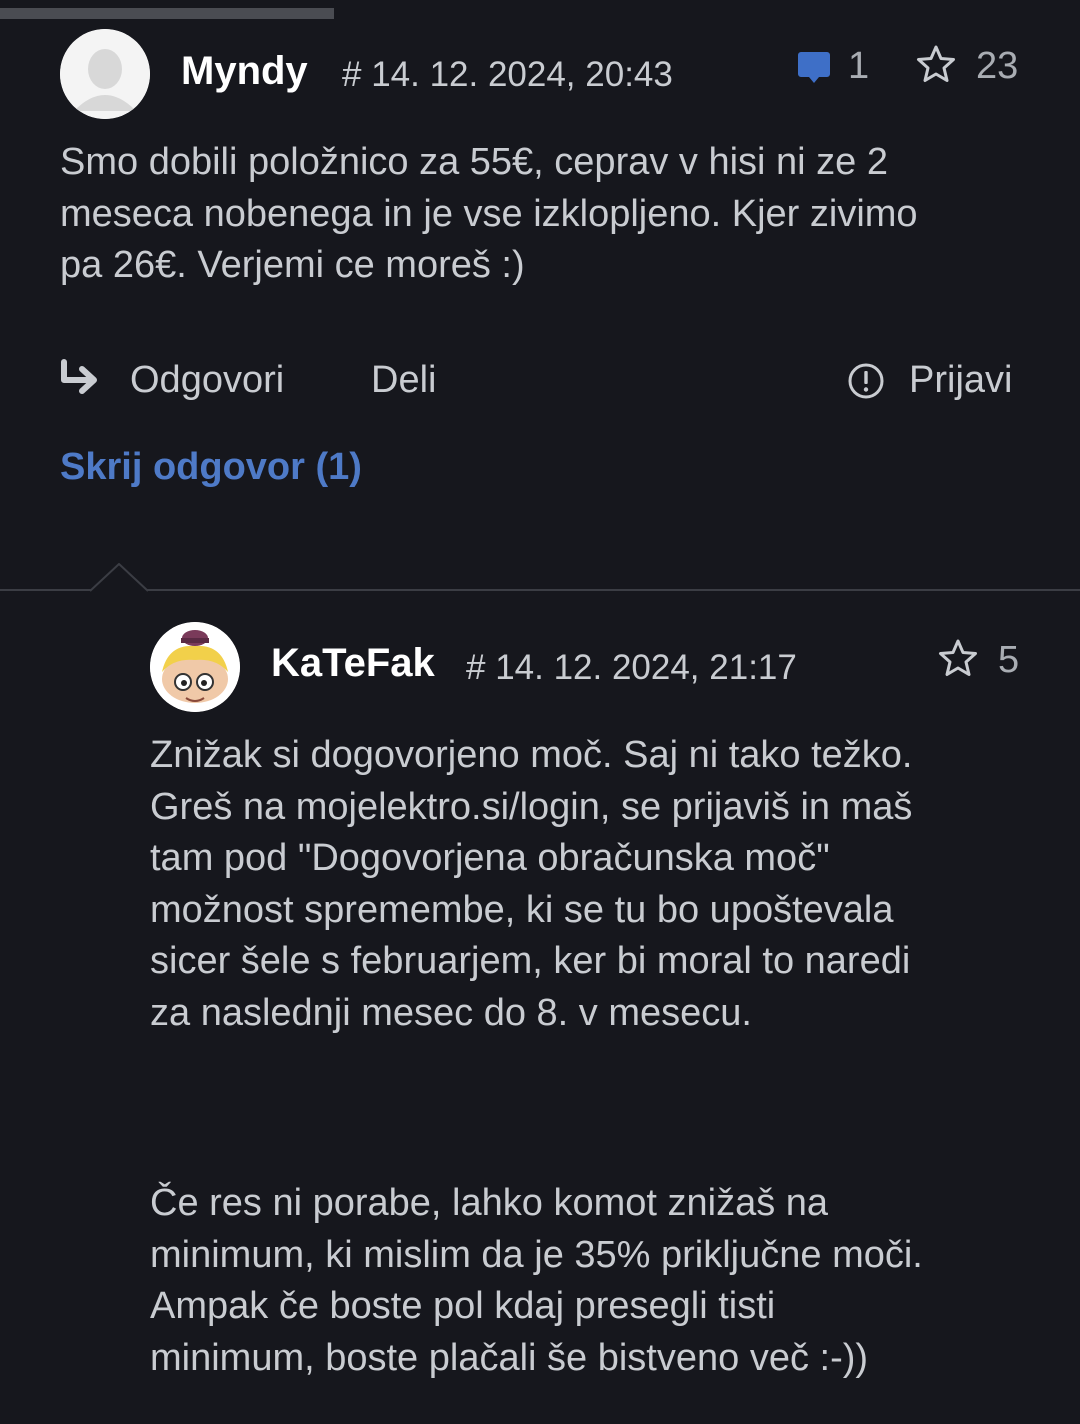 The height and width of the screenshot is (1424, 1080). What do you see at coordinates (211, 467) in the screenshot?
I see `hide-replies-link: Skrij odgovor (1)` at bounding box center [211, 467].